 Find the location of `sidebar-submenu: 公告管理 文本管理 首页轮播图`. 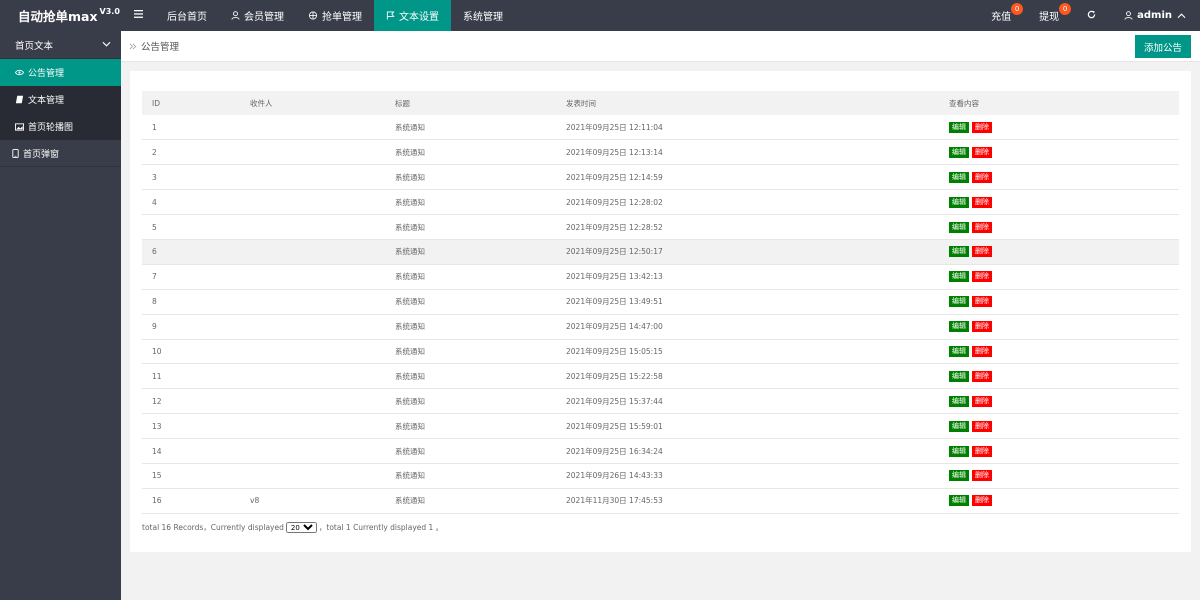

sidebar-submenu: 公告管理 文本管理 首页轮播图 is located at coordinates (60, 99).